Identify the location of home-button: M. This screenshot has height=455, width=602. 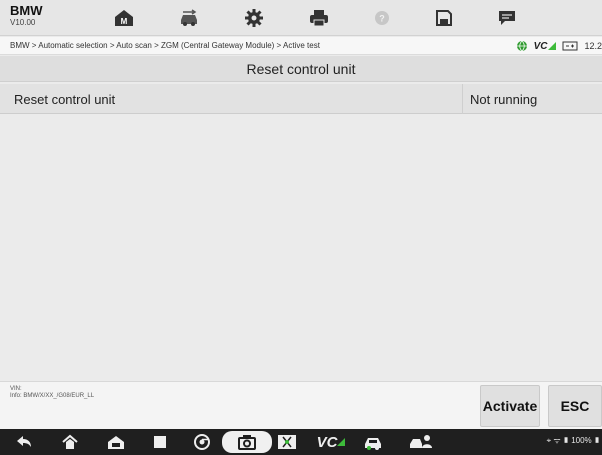
(124, 18).